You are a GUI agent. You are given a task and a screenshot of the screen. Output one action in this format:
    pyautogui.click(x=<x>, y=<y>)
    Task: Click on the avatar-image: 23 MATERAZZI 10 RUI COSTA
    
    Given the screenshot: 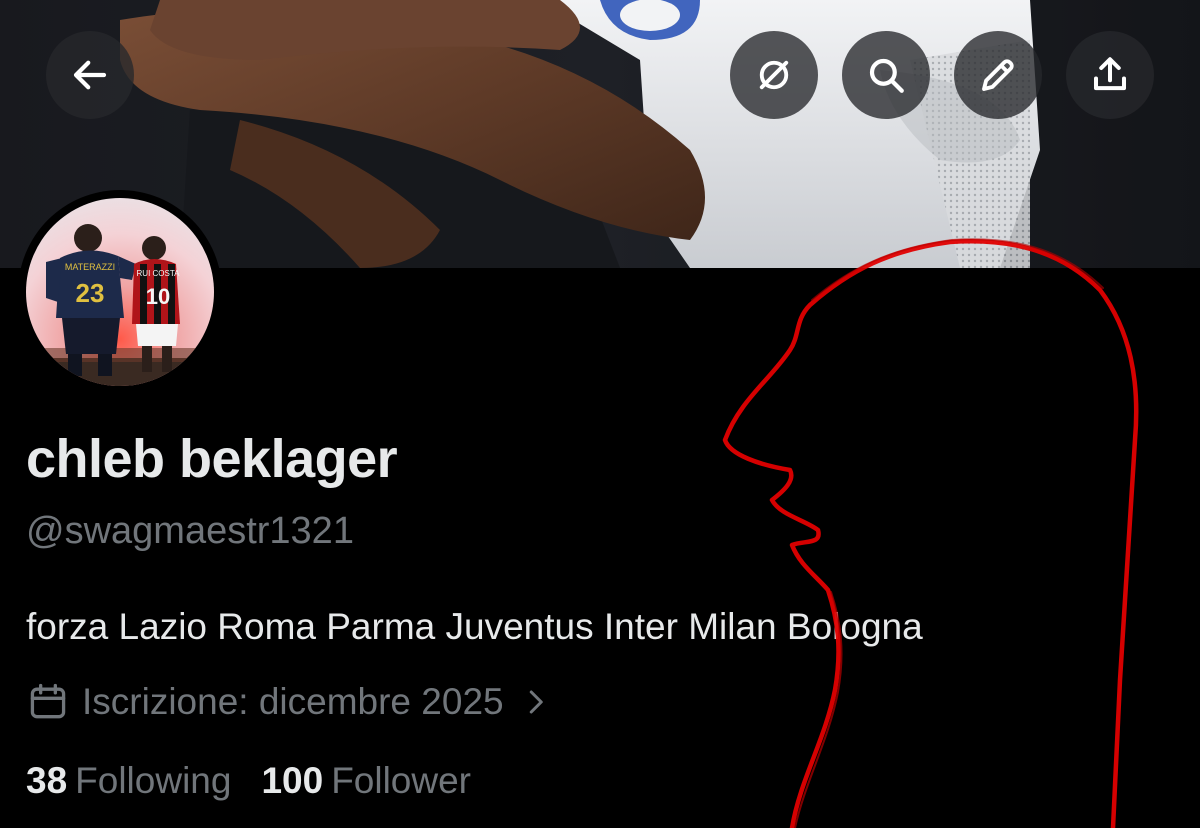 What is the action you would take?
    pyautogui.click(x=120, y=292)
    